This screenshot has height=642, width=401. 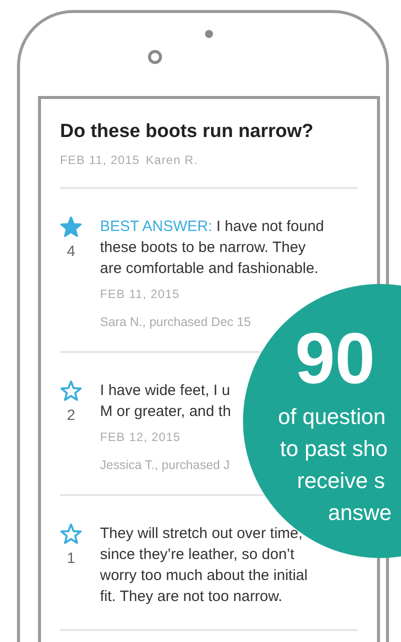 I want to click on answer-author: Sara N., purchased Dec 15, so click(x=176, y=322).